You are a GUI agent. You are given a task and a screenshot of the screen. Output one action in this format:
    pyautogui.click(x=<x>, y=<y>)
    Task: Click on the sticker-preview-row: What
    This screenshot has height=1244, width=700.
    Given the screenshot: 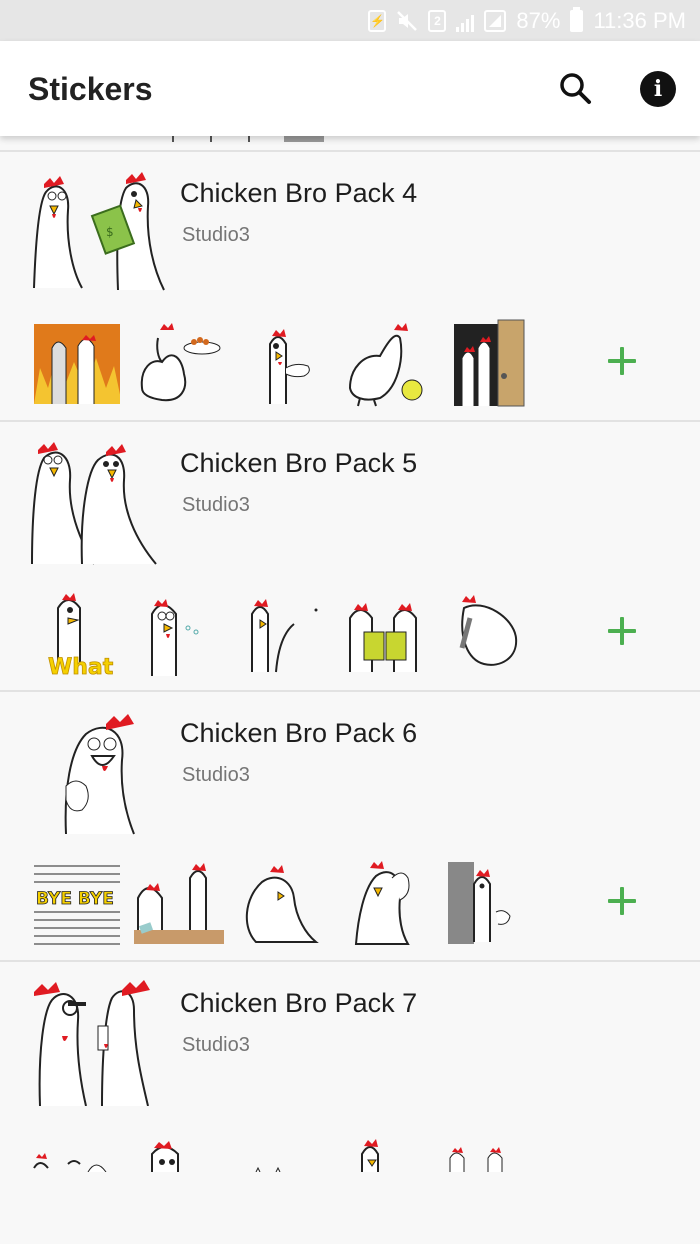 What is the action you would take?
    pyautogui.click(x=298, y=633)
    